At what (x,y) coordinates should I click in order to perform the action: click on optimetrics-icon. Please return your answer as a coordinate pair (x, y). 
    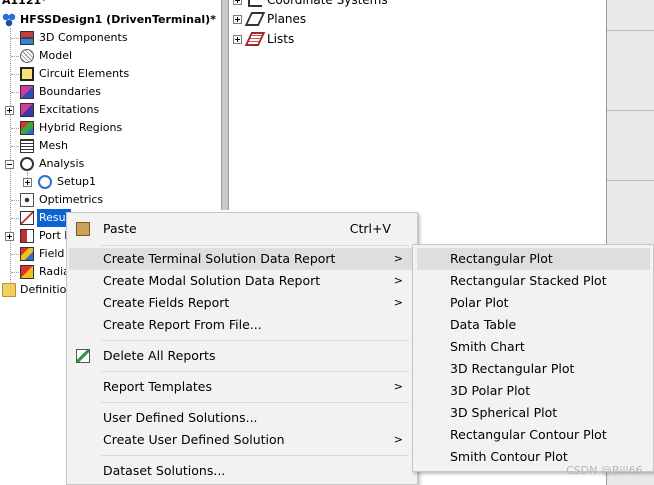
    Looking at the image, I should click on (27, 200).